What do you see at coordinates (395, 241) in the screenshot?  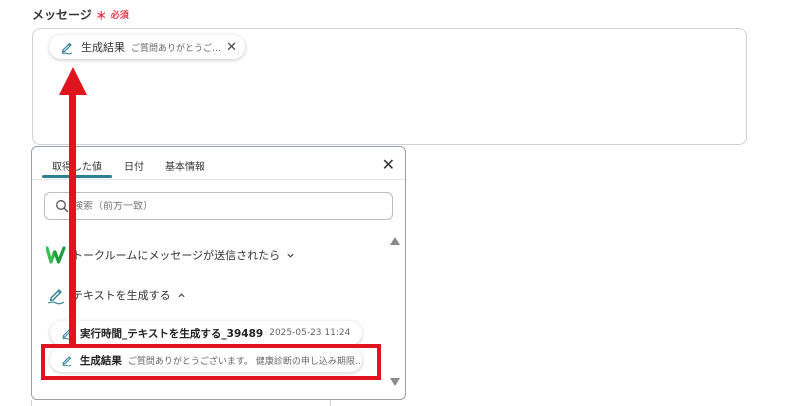 I see `scroll-up-arrow-icon` at bounding box center [395, 241].